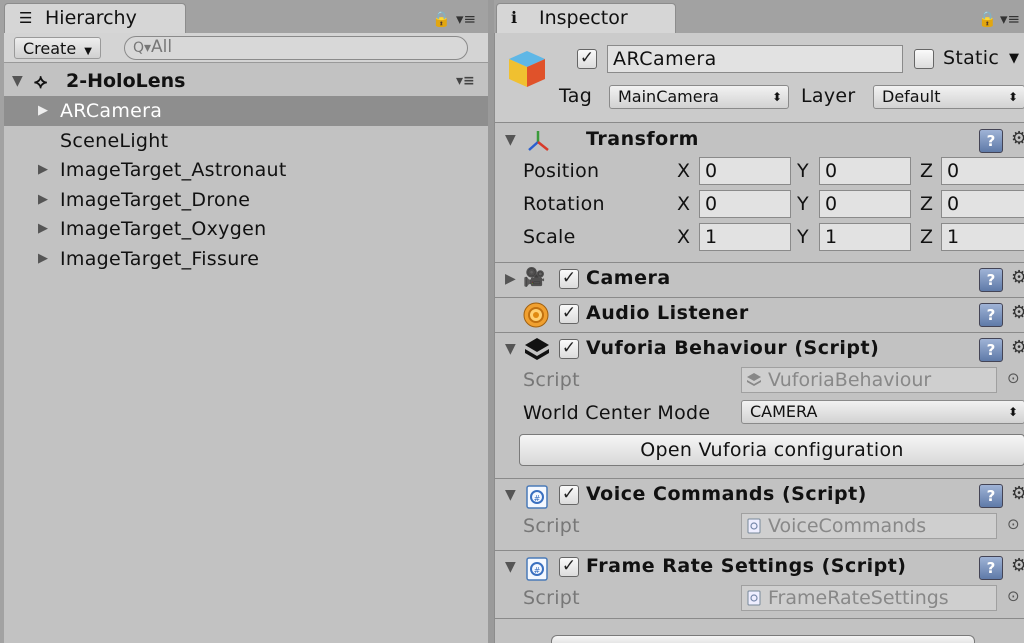  What do you see at coordinates (246, 200) in the screenshot?
I see `list-item: ▶ ImageTarget_Drone` at bounding box center [246, 200].